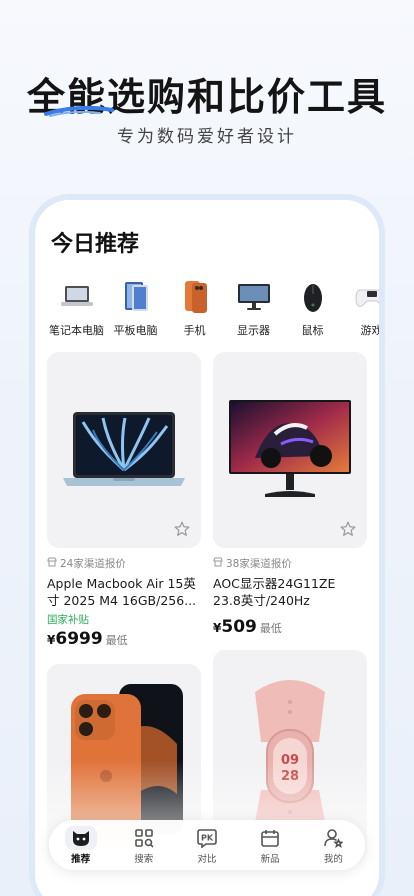 This screenshot has width=414, height=896. Describe the element at coordinates (207, 137) in the screenshot. I see `hero-subtitle: 专为数码爱好者设计` at that location.